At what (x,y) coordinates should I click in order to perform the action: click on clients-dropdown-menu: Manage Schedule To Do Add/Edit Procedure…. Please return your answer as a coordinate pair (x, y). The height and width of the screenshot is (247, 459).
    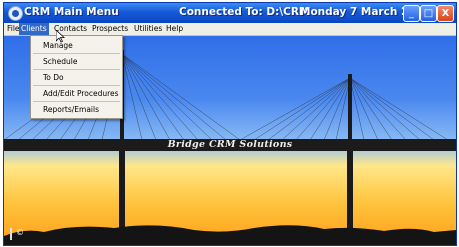
    Looking at the image, I should click on (76, 77).